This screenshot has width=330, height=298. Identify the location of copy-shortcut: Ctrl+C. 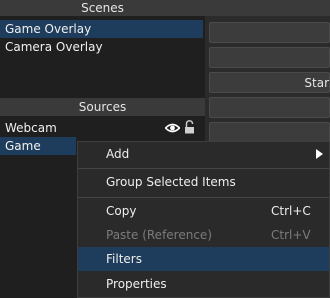
(291, 211).